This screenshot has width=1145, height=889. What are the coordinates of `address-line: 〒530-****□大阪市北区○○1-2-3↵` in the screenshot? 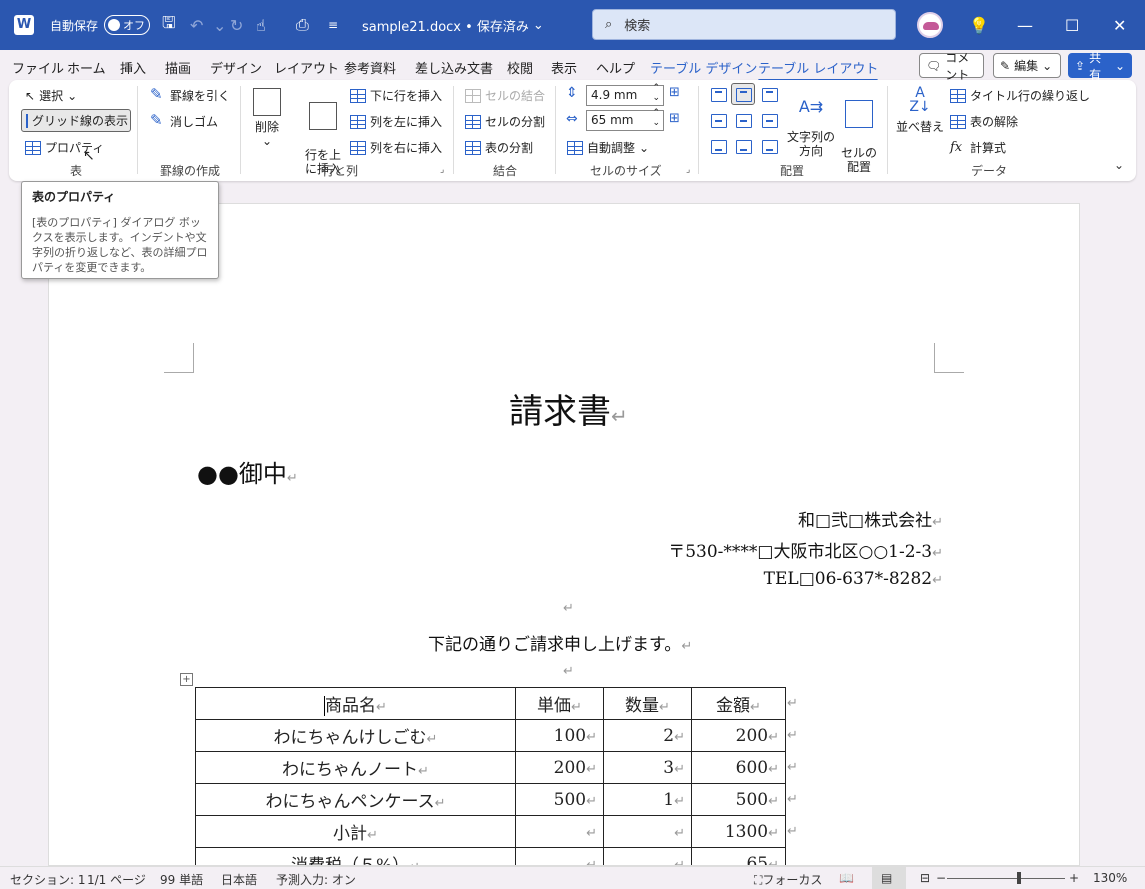 It's located at (805, 549).